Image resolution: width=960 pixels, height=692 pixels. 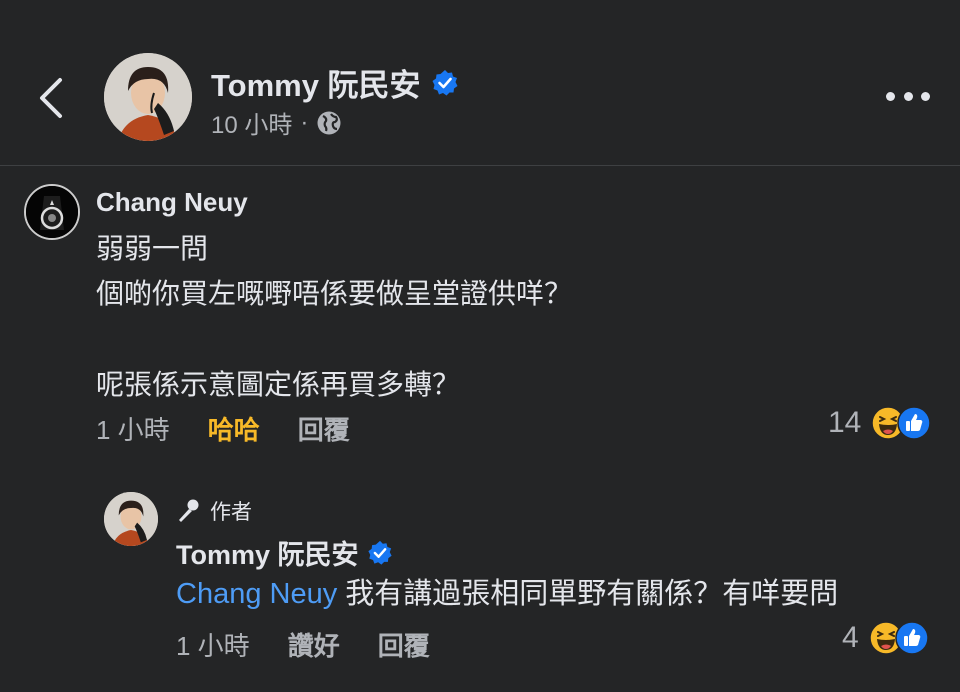 What do you see at coordinates (172, 202) in the screenshot?
I see `commenter-name: Chang Neuy` at bounding box center [172, 202].